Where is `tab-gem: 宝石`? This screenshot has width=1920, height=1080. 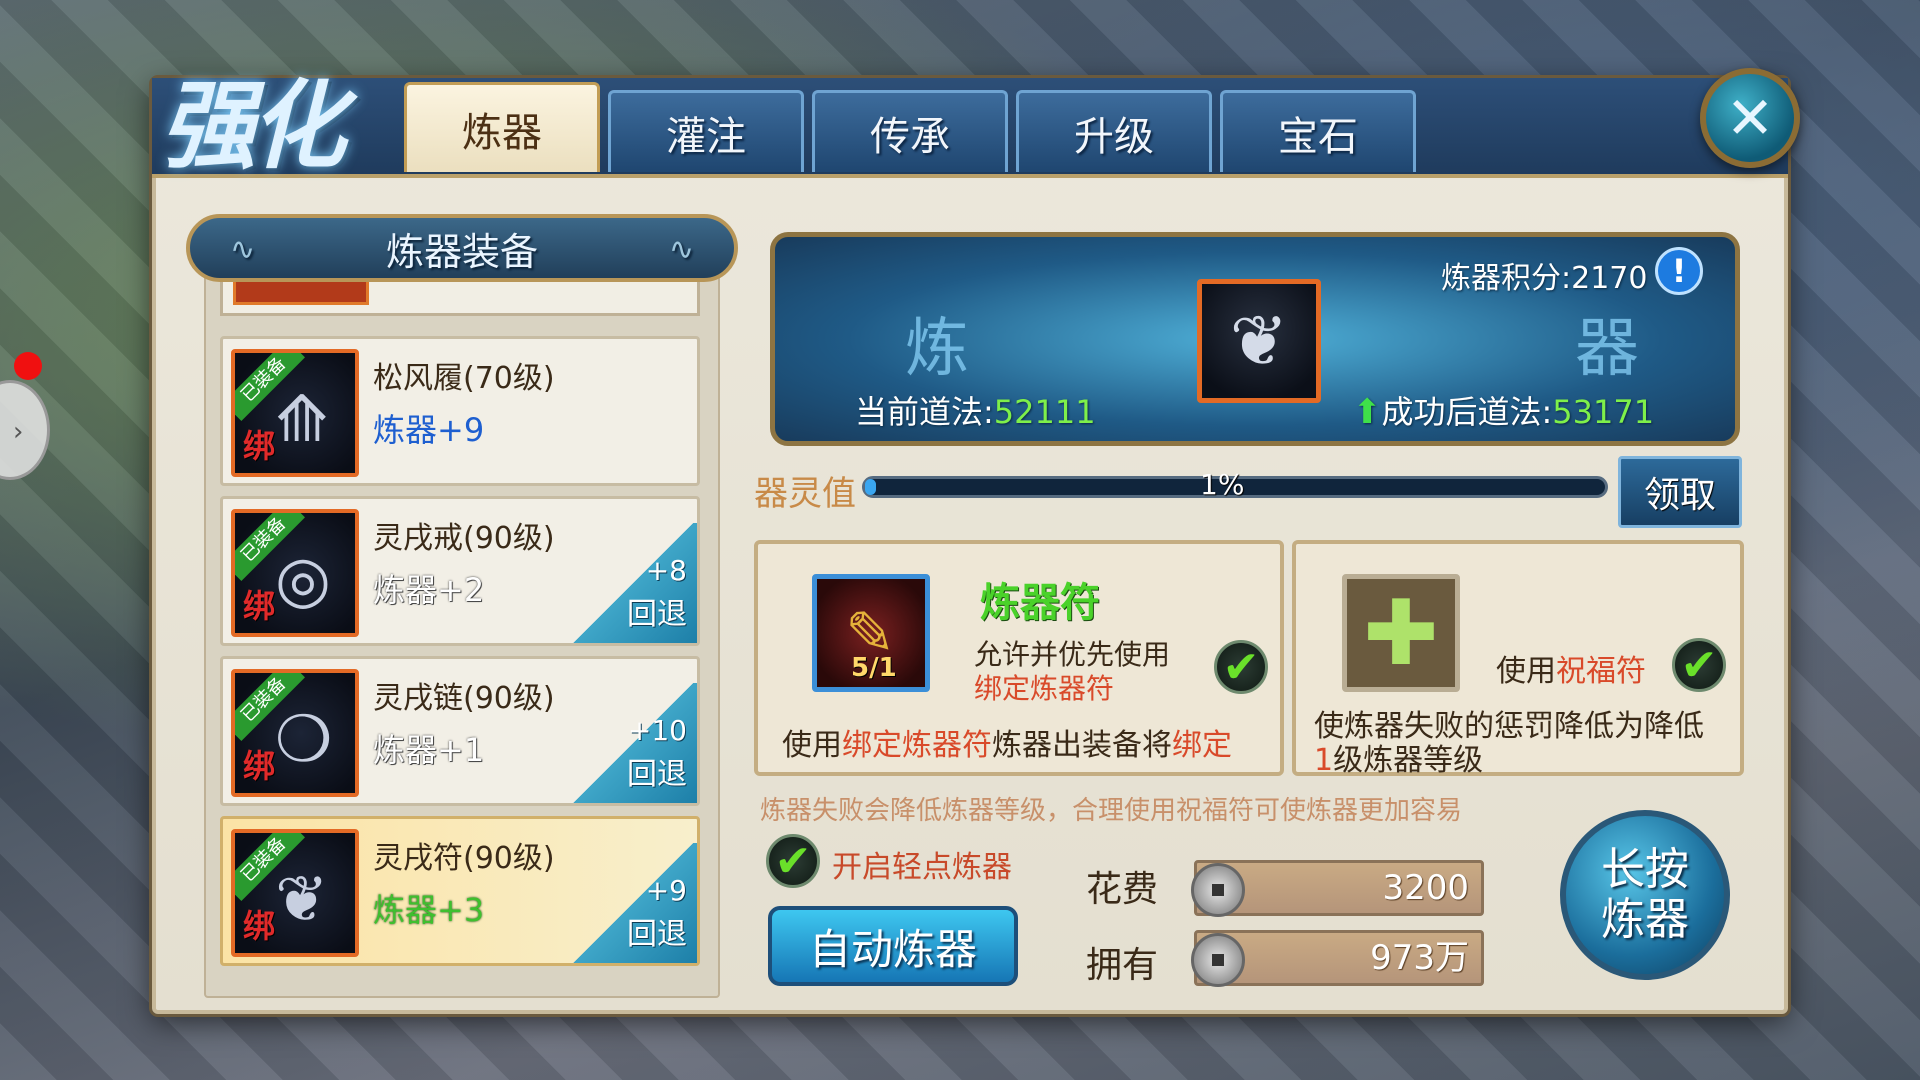
tab-gem: 宝石 is located at coordinates (1318, 131).